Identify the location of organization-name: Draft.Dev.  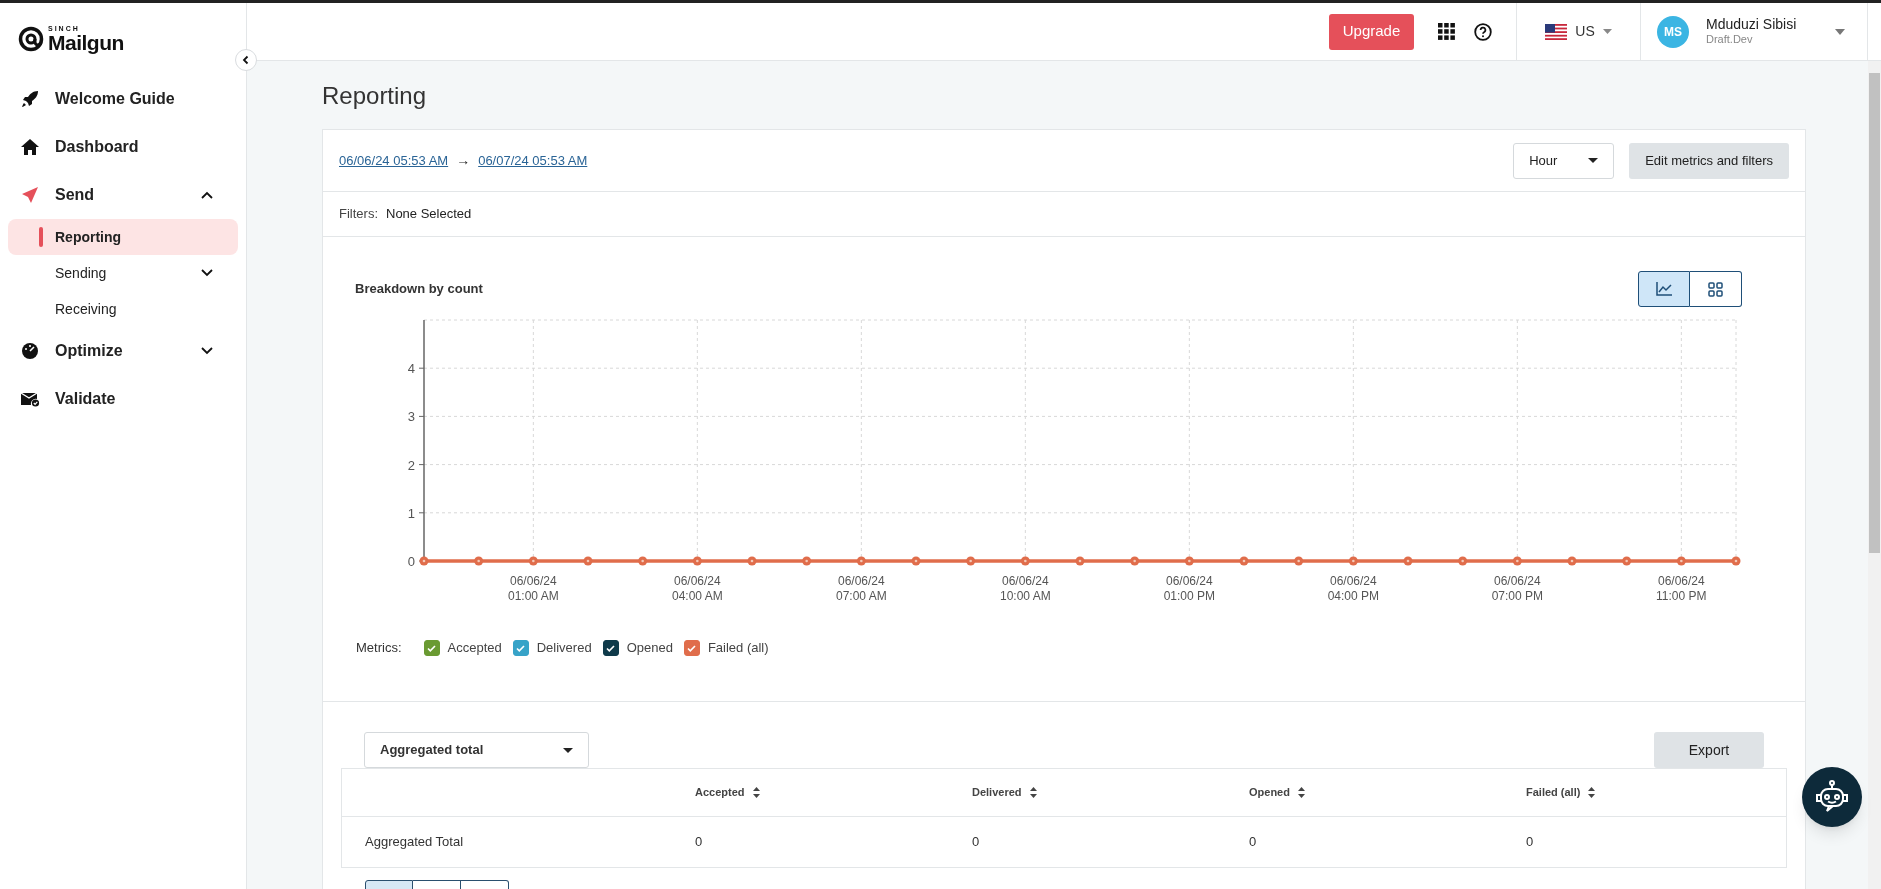
(1730, 40).